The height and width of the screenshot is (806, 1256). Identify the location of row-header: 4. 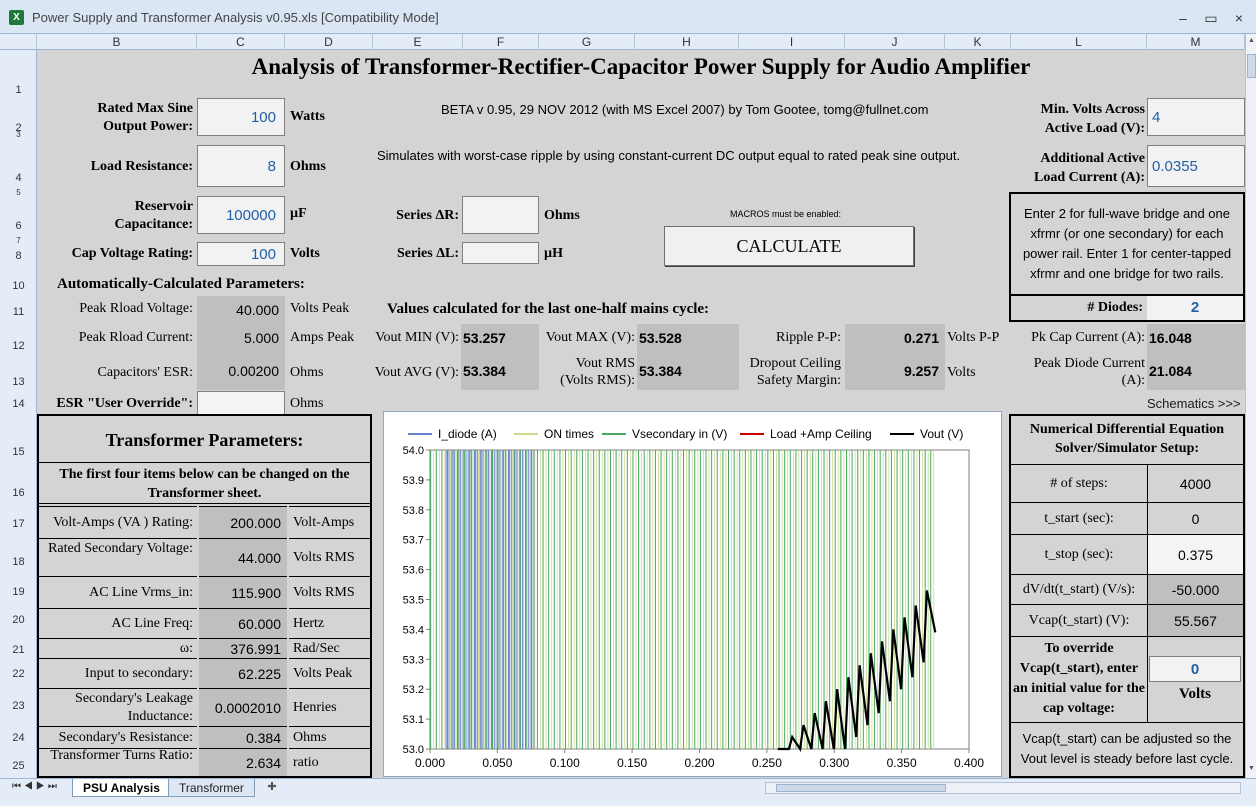
(18, 178).